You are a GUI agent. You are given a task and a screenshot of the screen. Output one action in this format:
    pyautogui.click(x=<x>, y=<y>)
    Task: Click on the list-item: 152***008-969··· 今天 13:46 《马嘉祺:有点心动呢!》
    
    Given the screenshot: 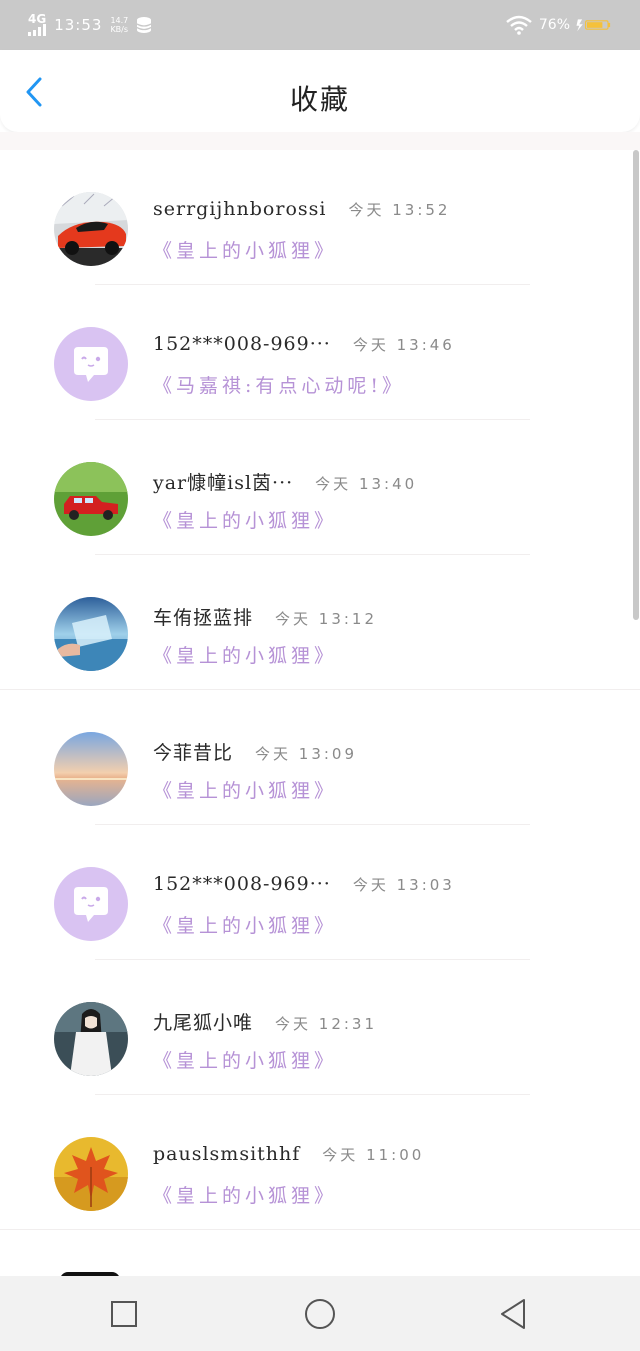 What is the action you would take?
    pyautogui.click(x=320, y=352)
    